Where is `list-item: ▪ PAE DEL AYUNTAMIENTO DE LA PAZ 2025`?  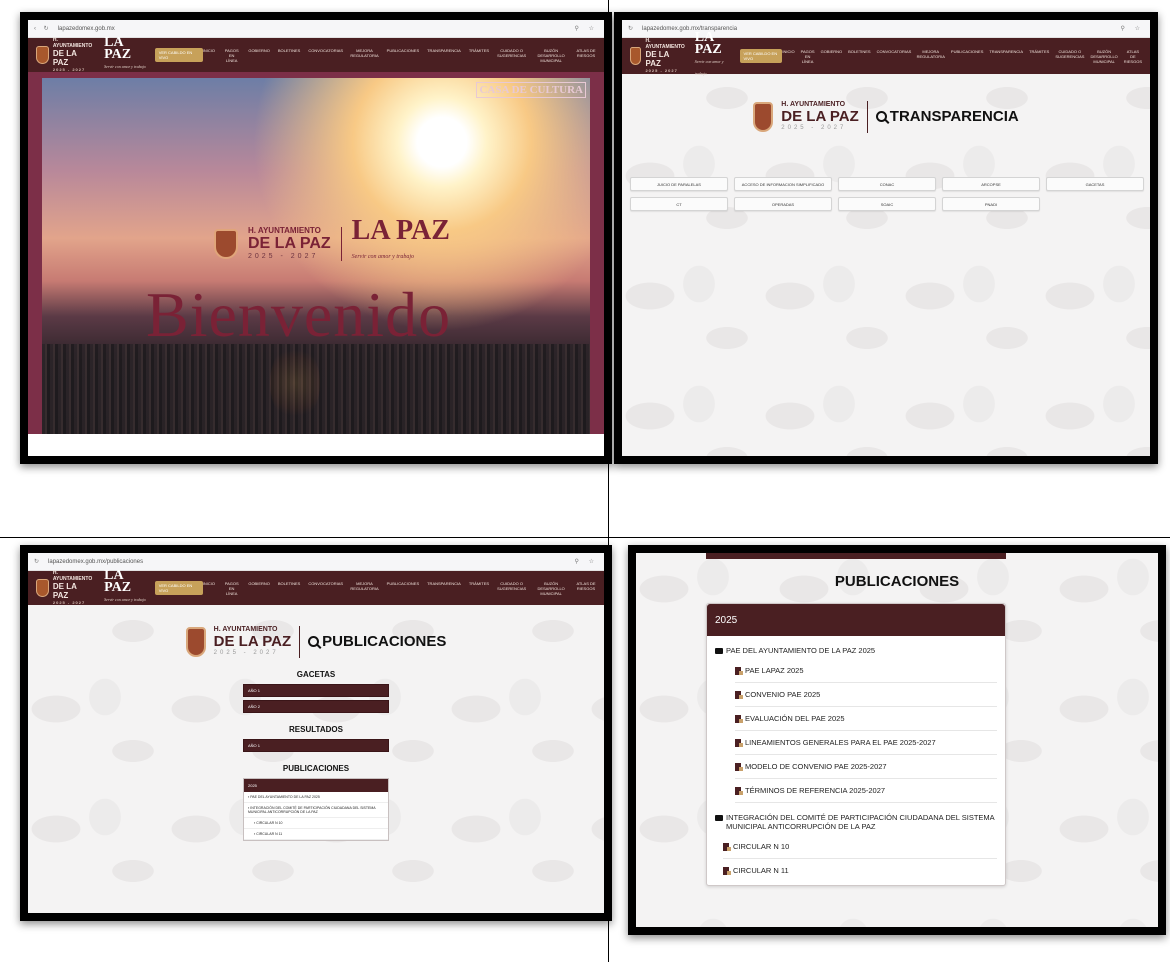
list-item: ▪ PAE DEL AYUNTAMIENTO DE LA PAZ 2025 is located at coordinates (316, 797).